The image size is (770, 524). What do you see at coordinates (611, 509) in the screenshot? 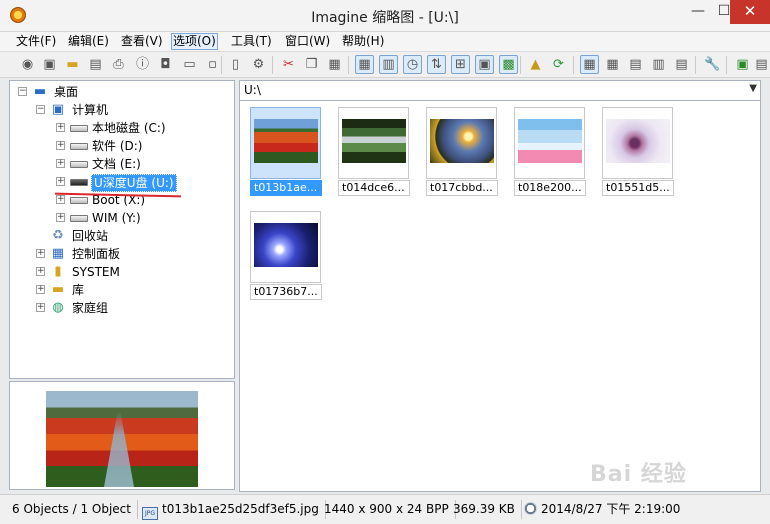
I see `status-datetime: 2014/8/27 下午 2:19:00` at bounding box center [611, 509].